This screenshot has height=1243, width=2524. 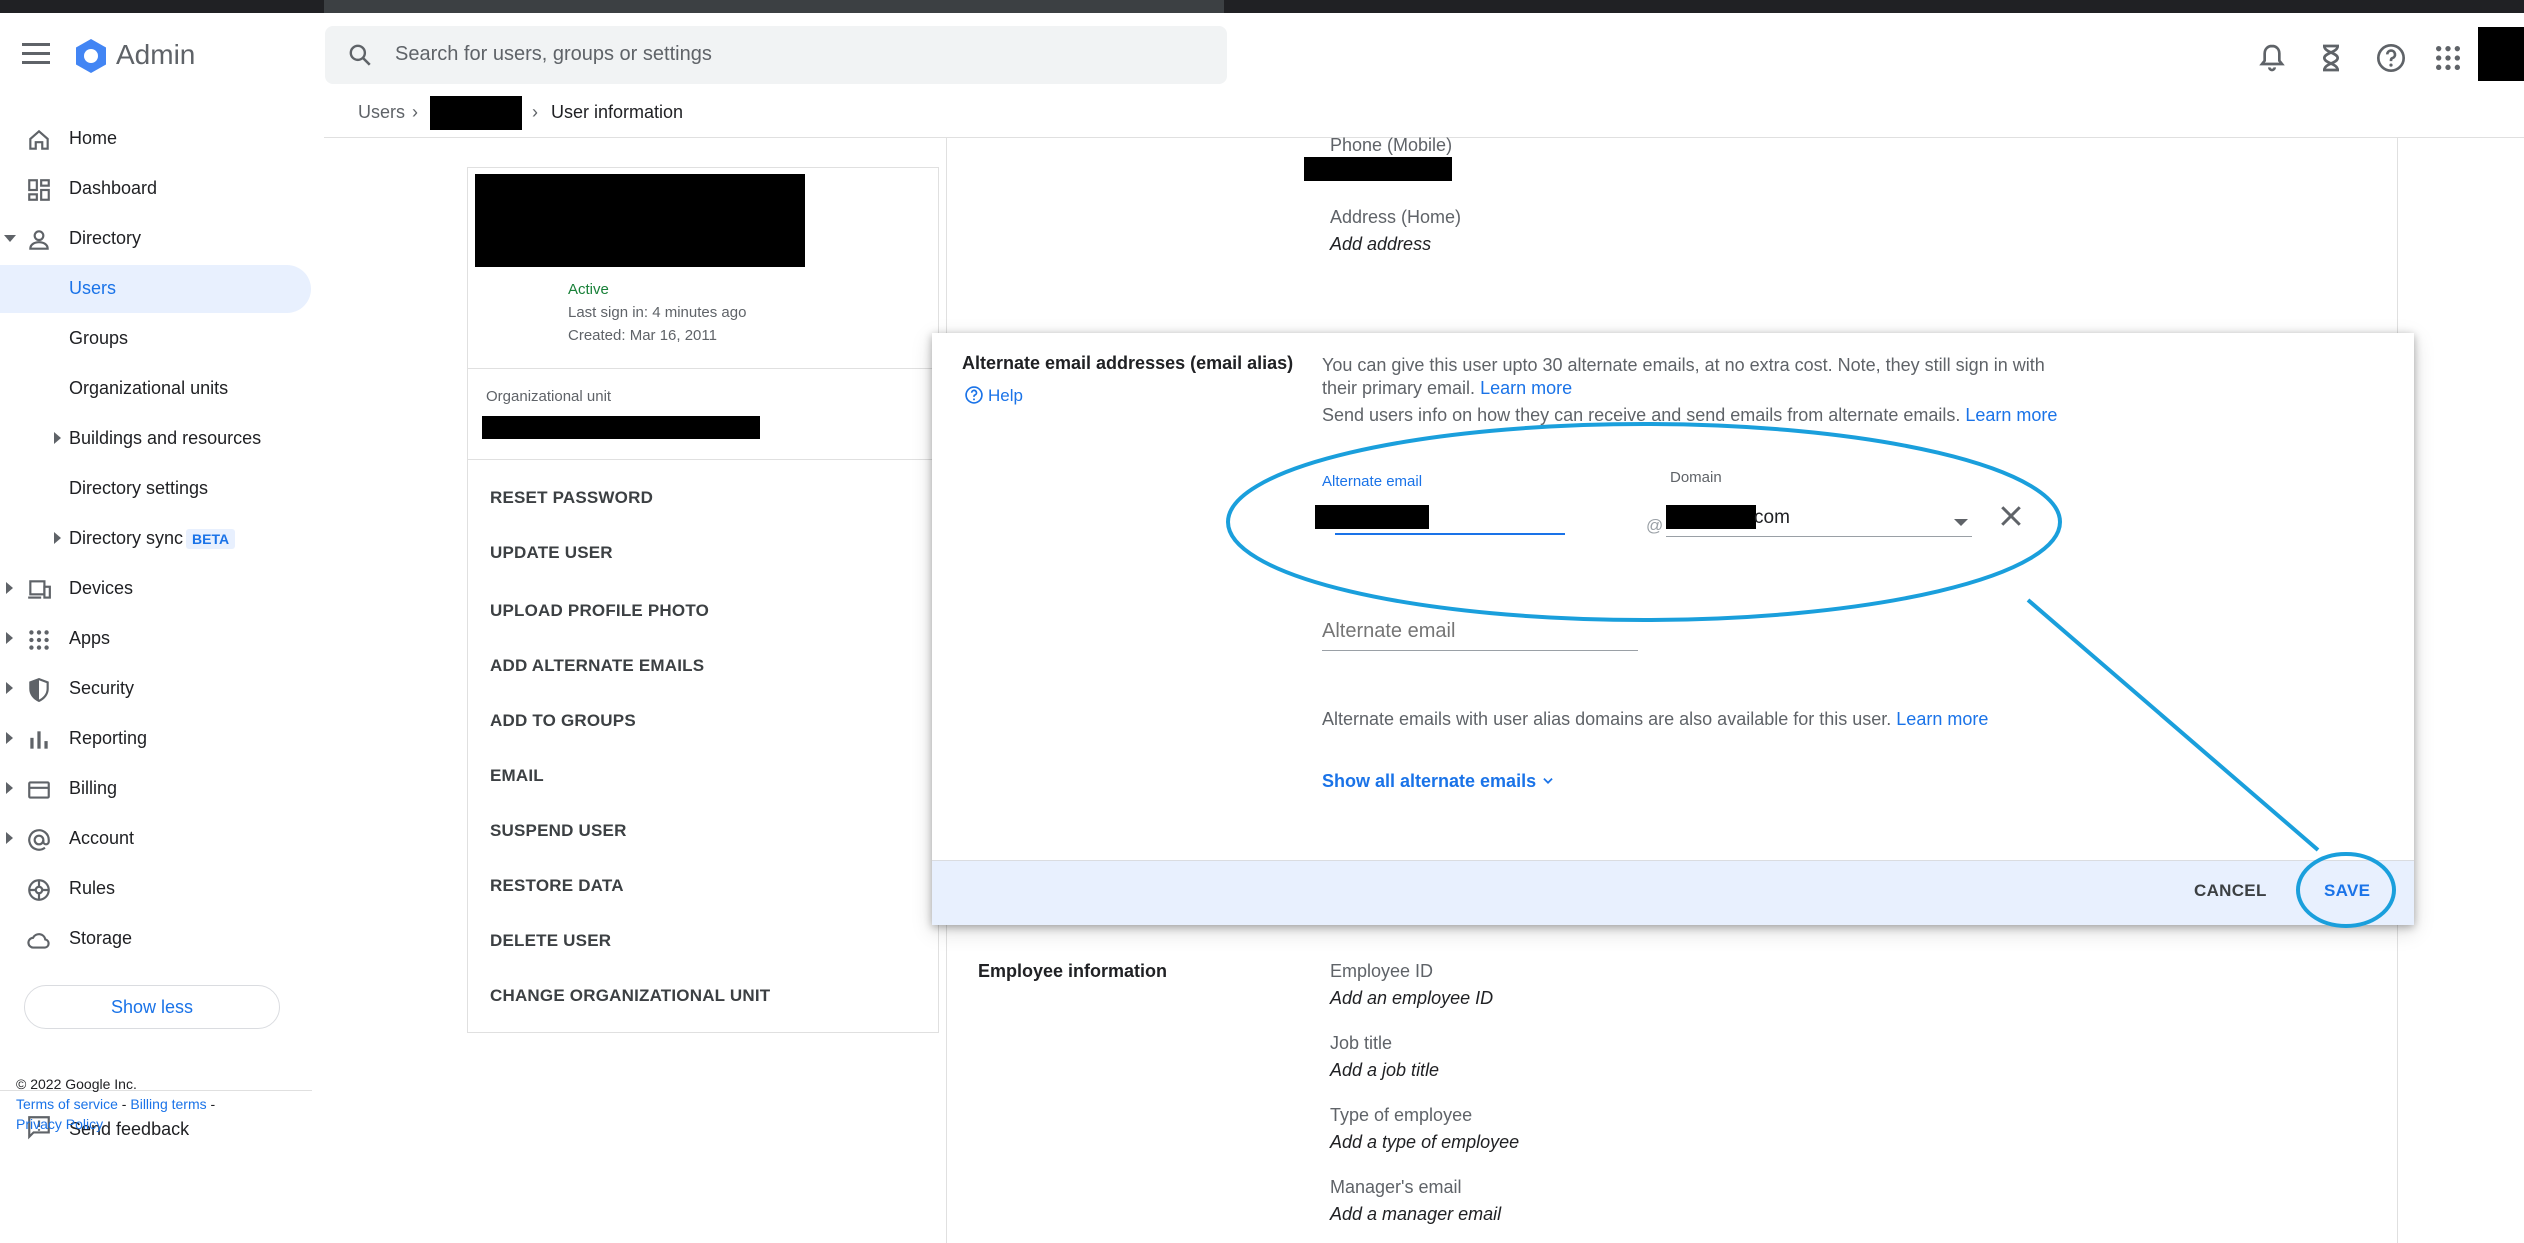 I want to click on sidebar-item-label: Buildings and resources, so click(x=165, y=438).